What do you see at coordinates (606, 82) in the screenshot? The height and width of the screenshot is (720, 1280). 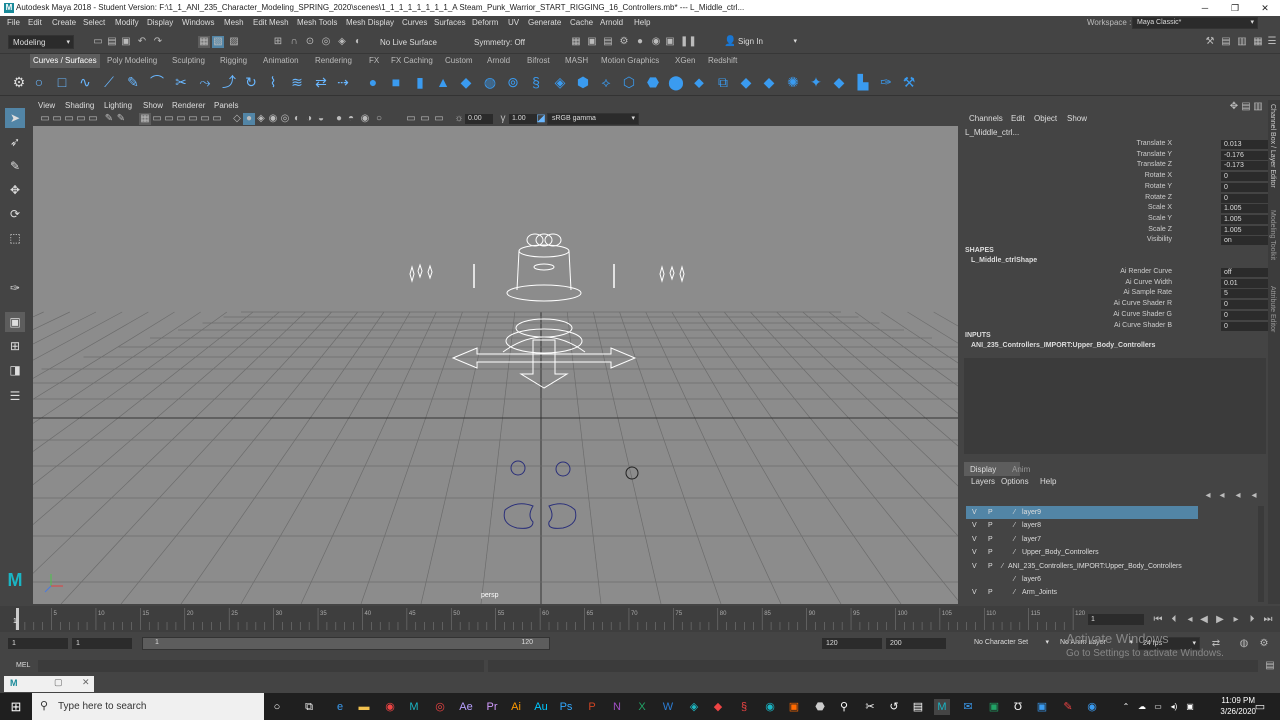 I see `birail-icon: ⟡` at bounding box center [606, 82].